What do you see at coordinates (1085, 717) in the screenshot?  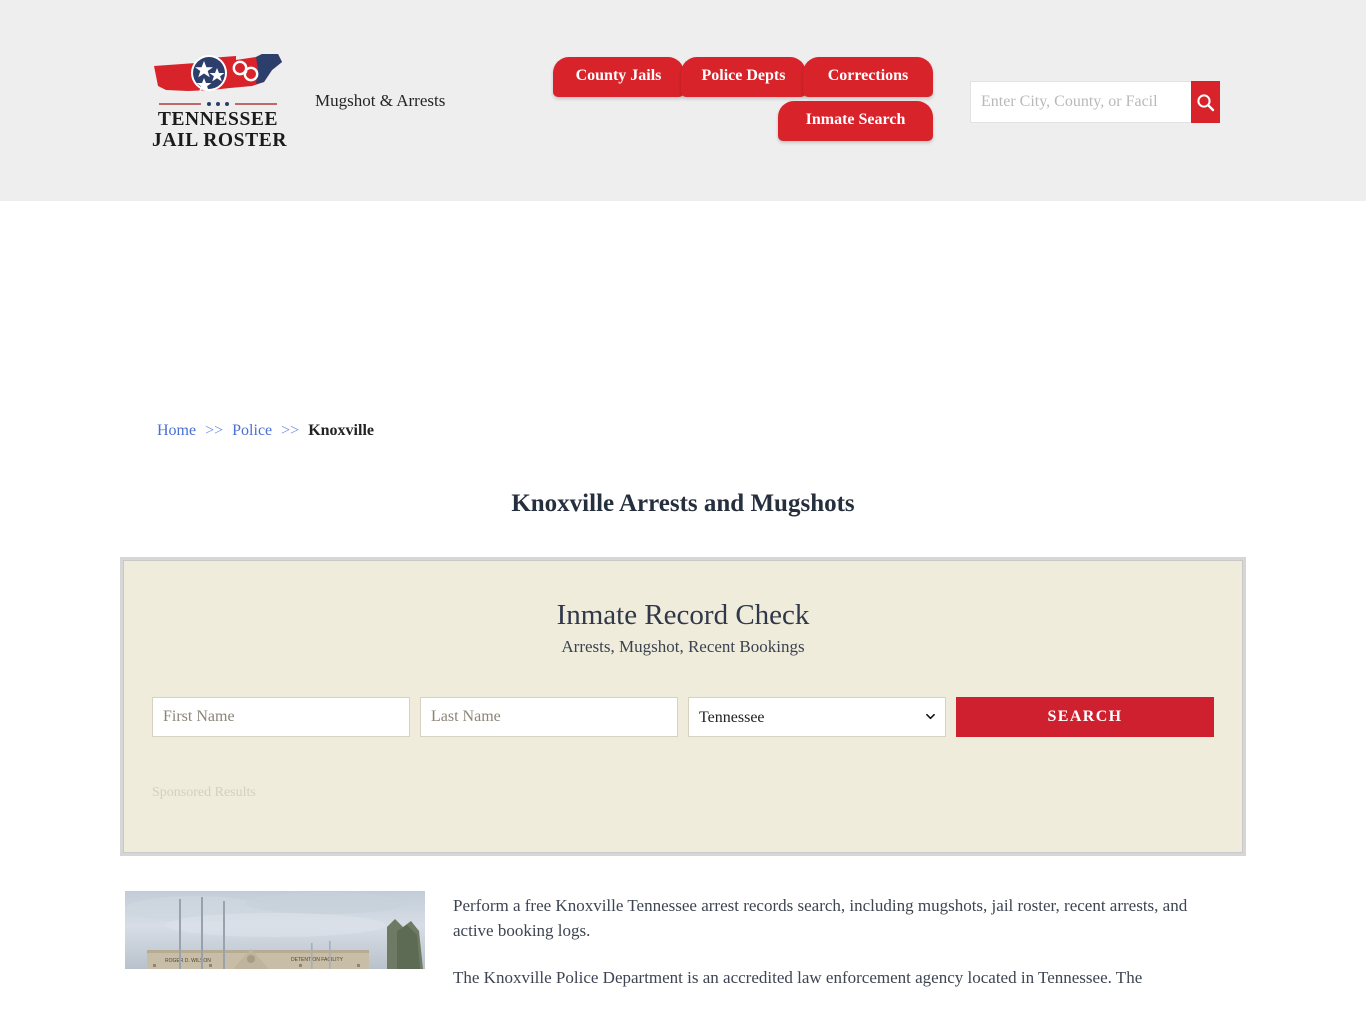 I see `inmate-search-submit-button: SEARCH` at bounding box center [1085, 717].